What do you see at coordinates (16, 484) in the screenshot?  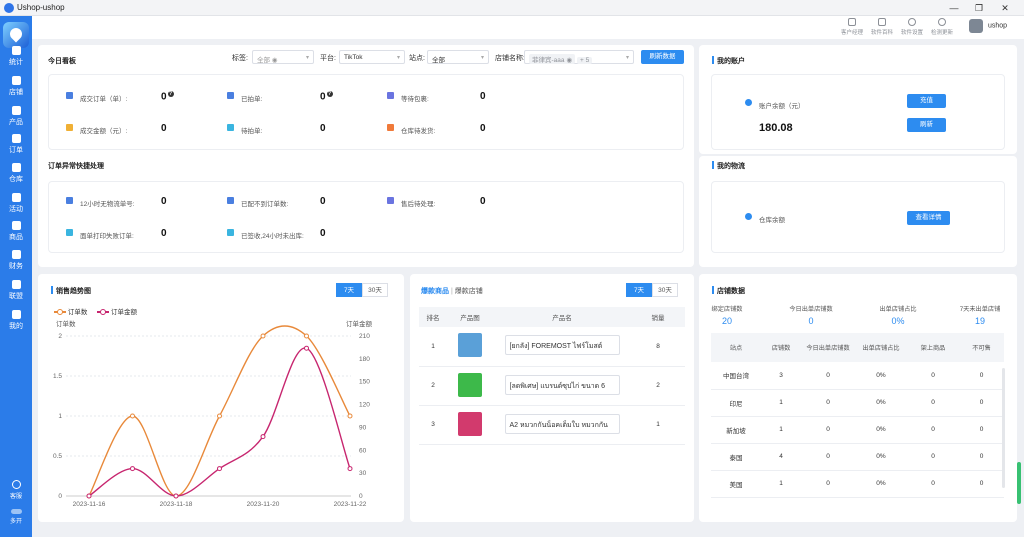 I see `headset-icon` at bounding box center [16, 484].